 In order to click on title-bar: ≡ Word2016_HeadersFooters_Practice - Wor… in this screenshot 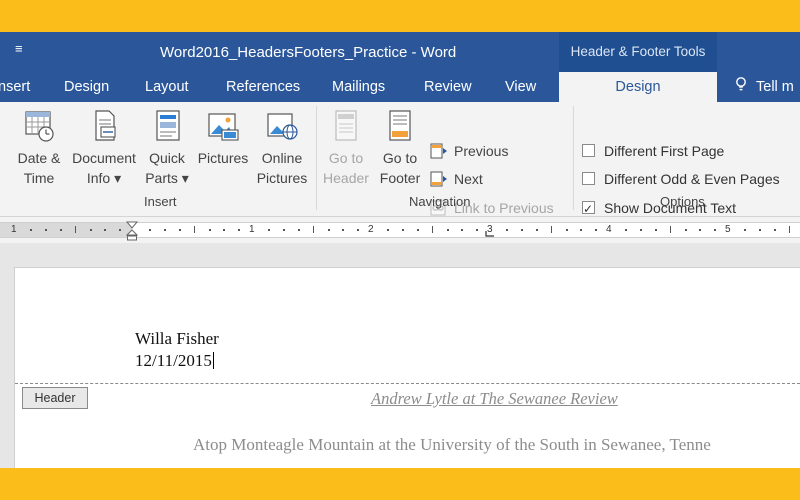, I will do `click(400, 52)`.